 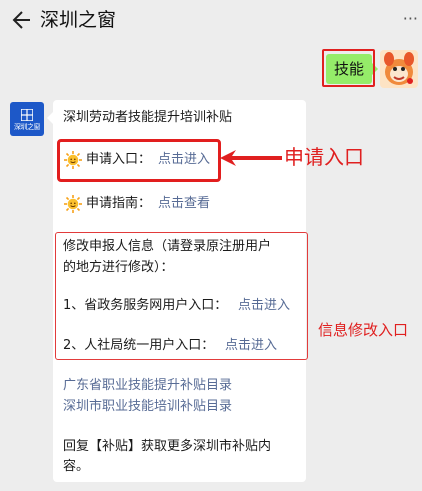 What do you see at coordinates (147, 385) in the screenshot?
I see `guangdong-catalog-link: 广东省职业技能提升补贴目录` at bounding box center [147, 385].